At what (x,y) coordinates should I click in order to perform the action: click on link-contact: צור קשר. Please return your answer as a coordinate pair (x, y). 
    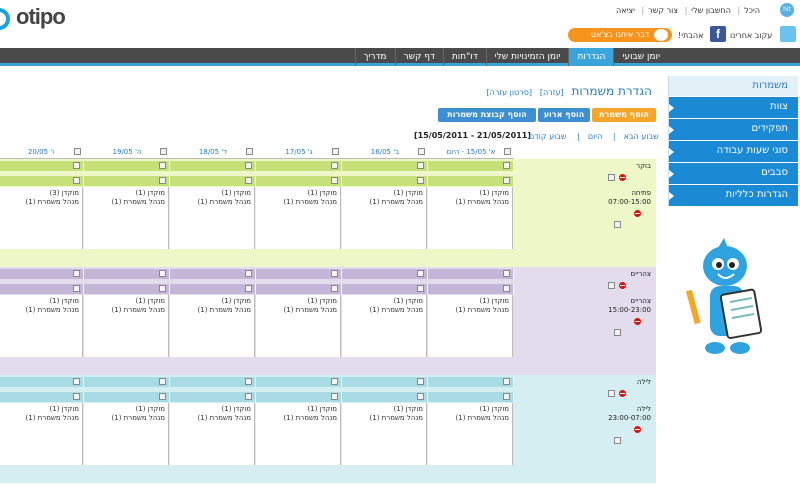
    Looking at the image, I should click on (663, 10).